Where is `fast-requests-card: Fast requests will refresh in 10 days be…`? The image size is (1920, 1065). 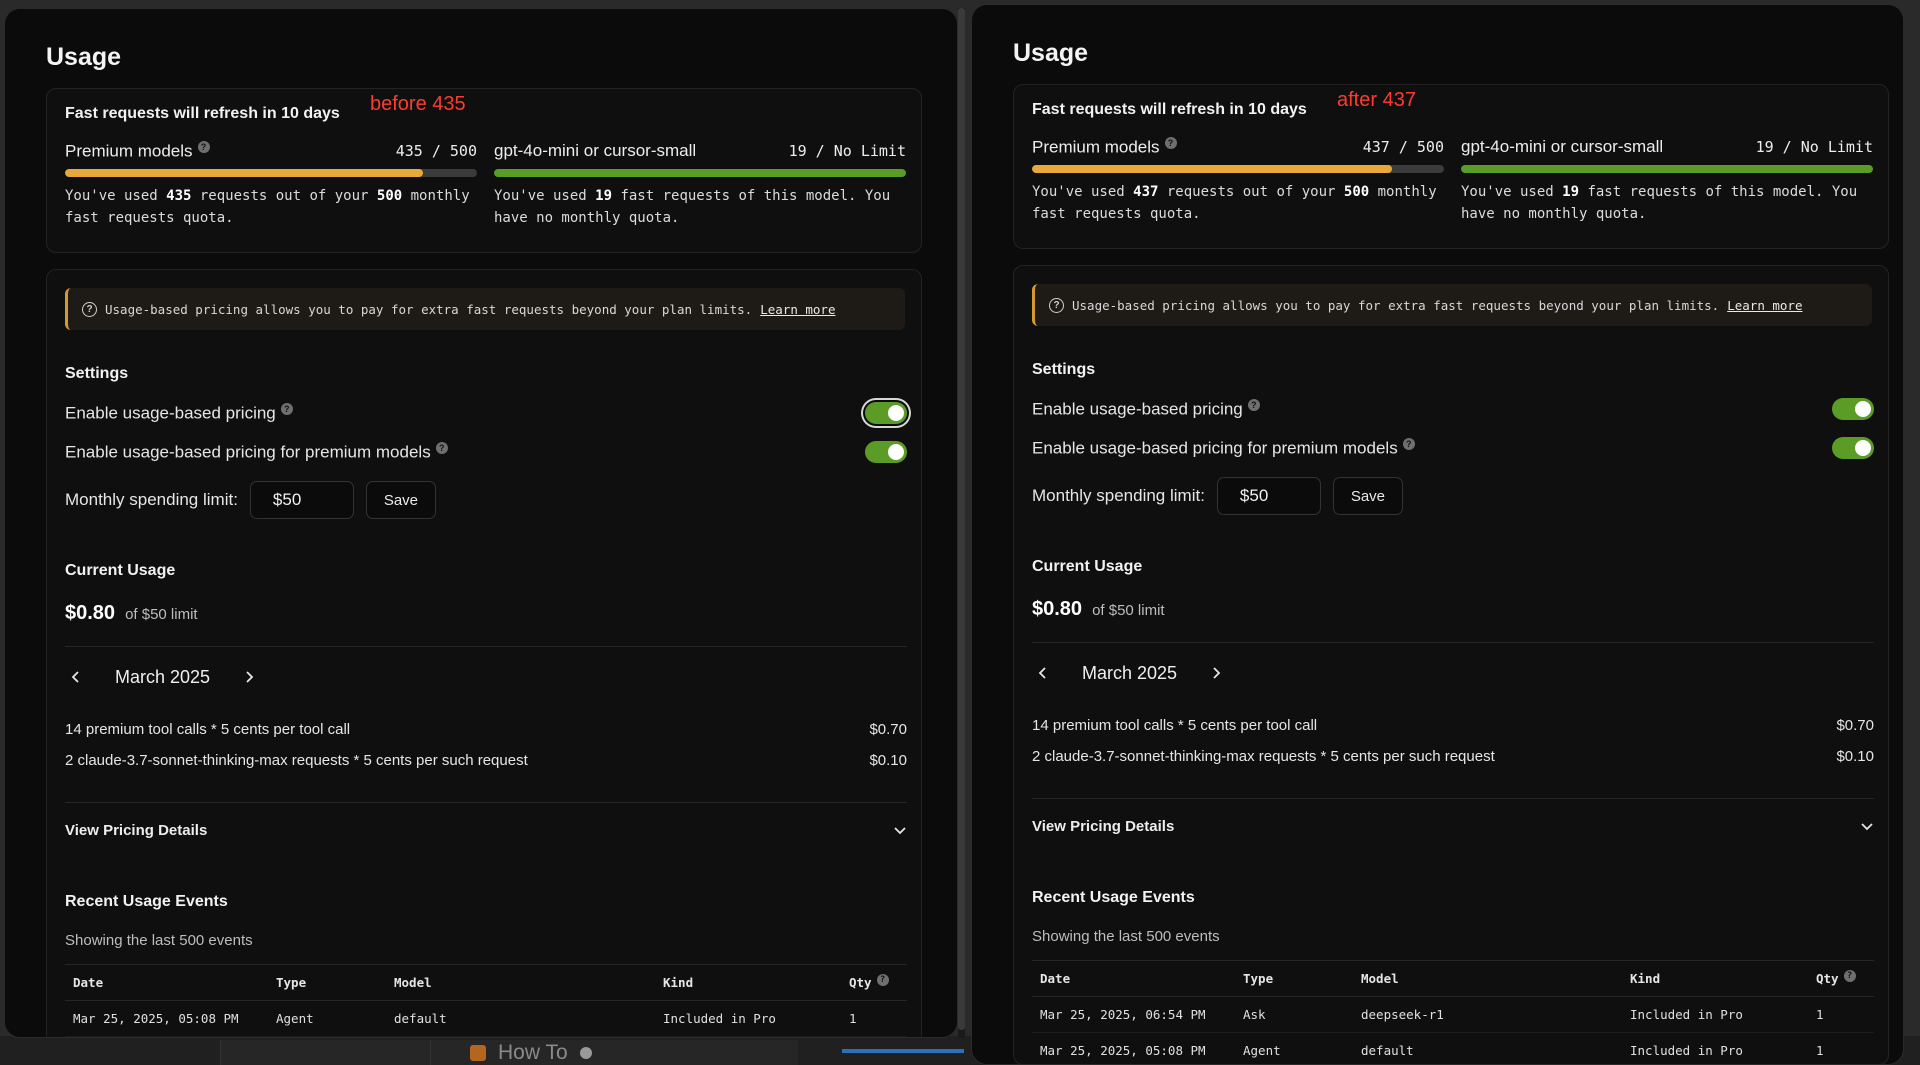 fast-requests-card: Fast requests will refresh in 10 days be… is located at coordinates (484, 170).